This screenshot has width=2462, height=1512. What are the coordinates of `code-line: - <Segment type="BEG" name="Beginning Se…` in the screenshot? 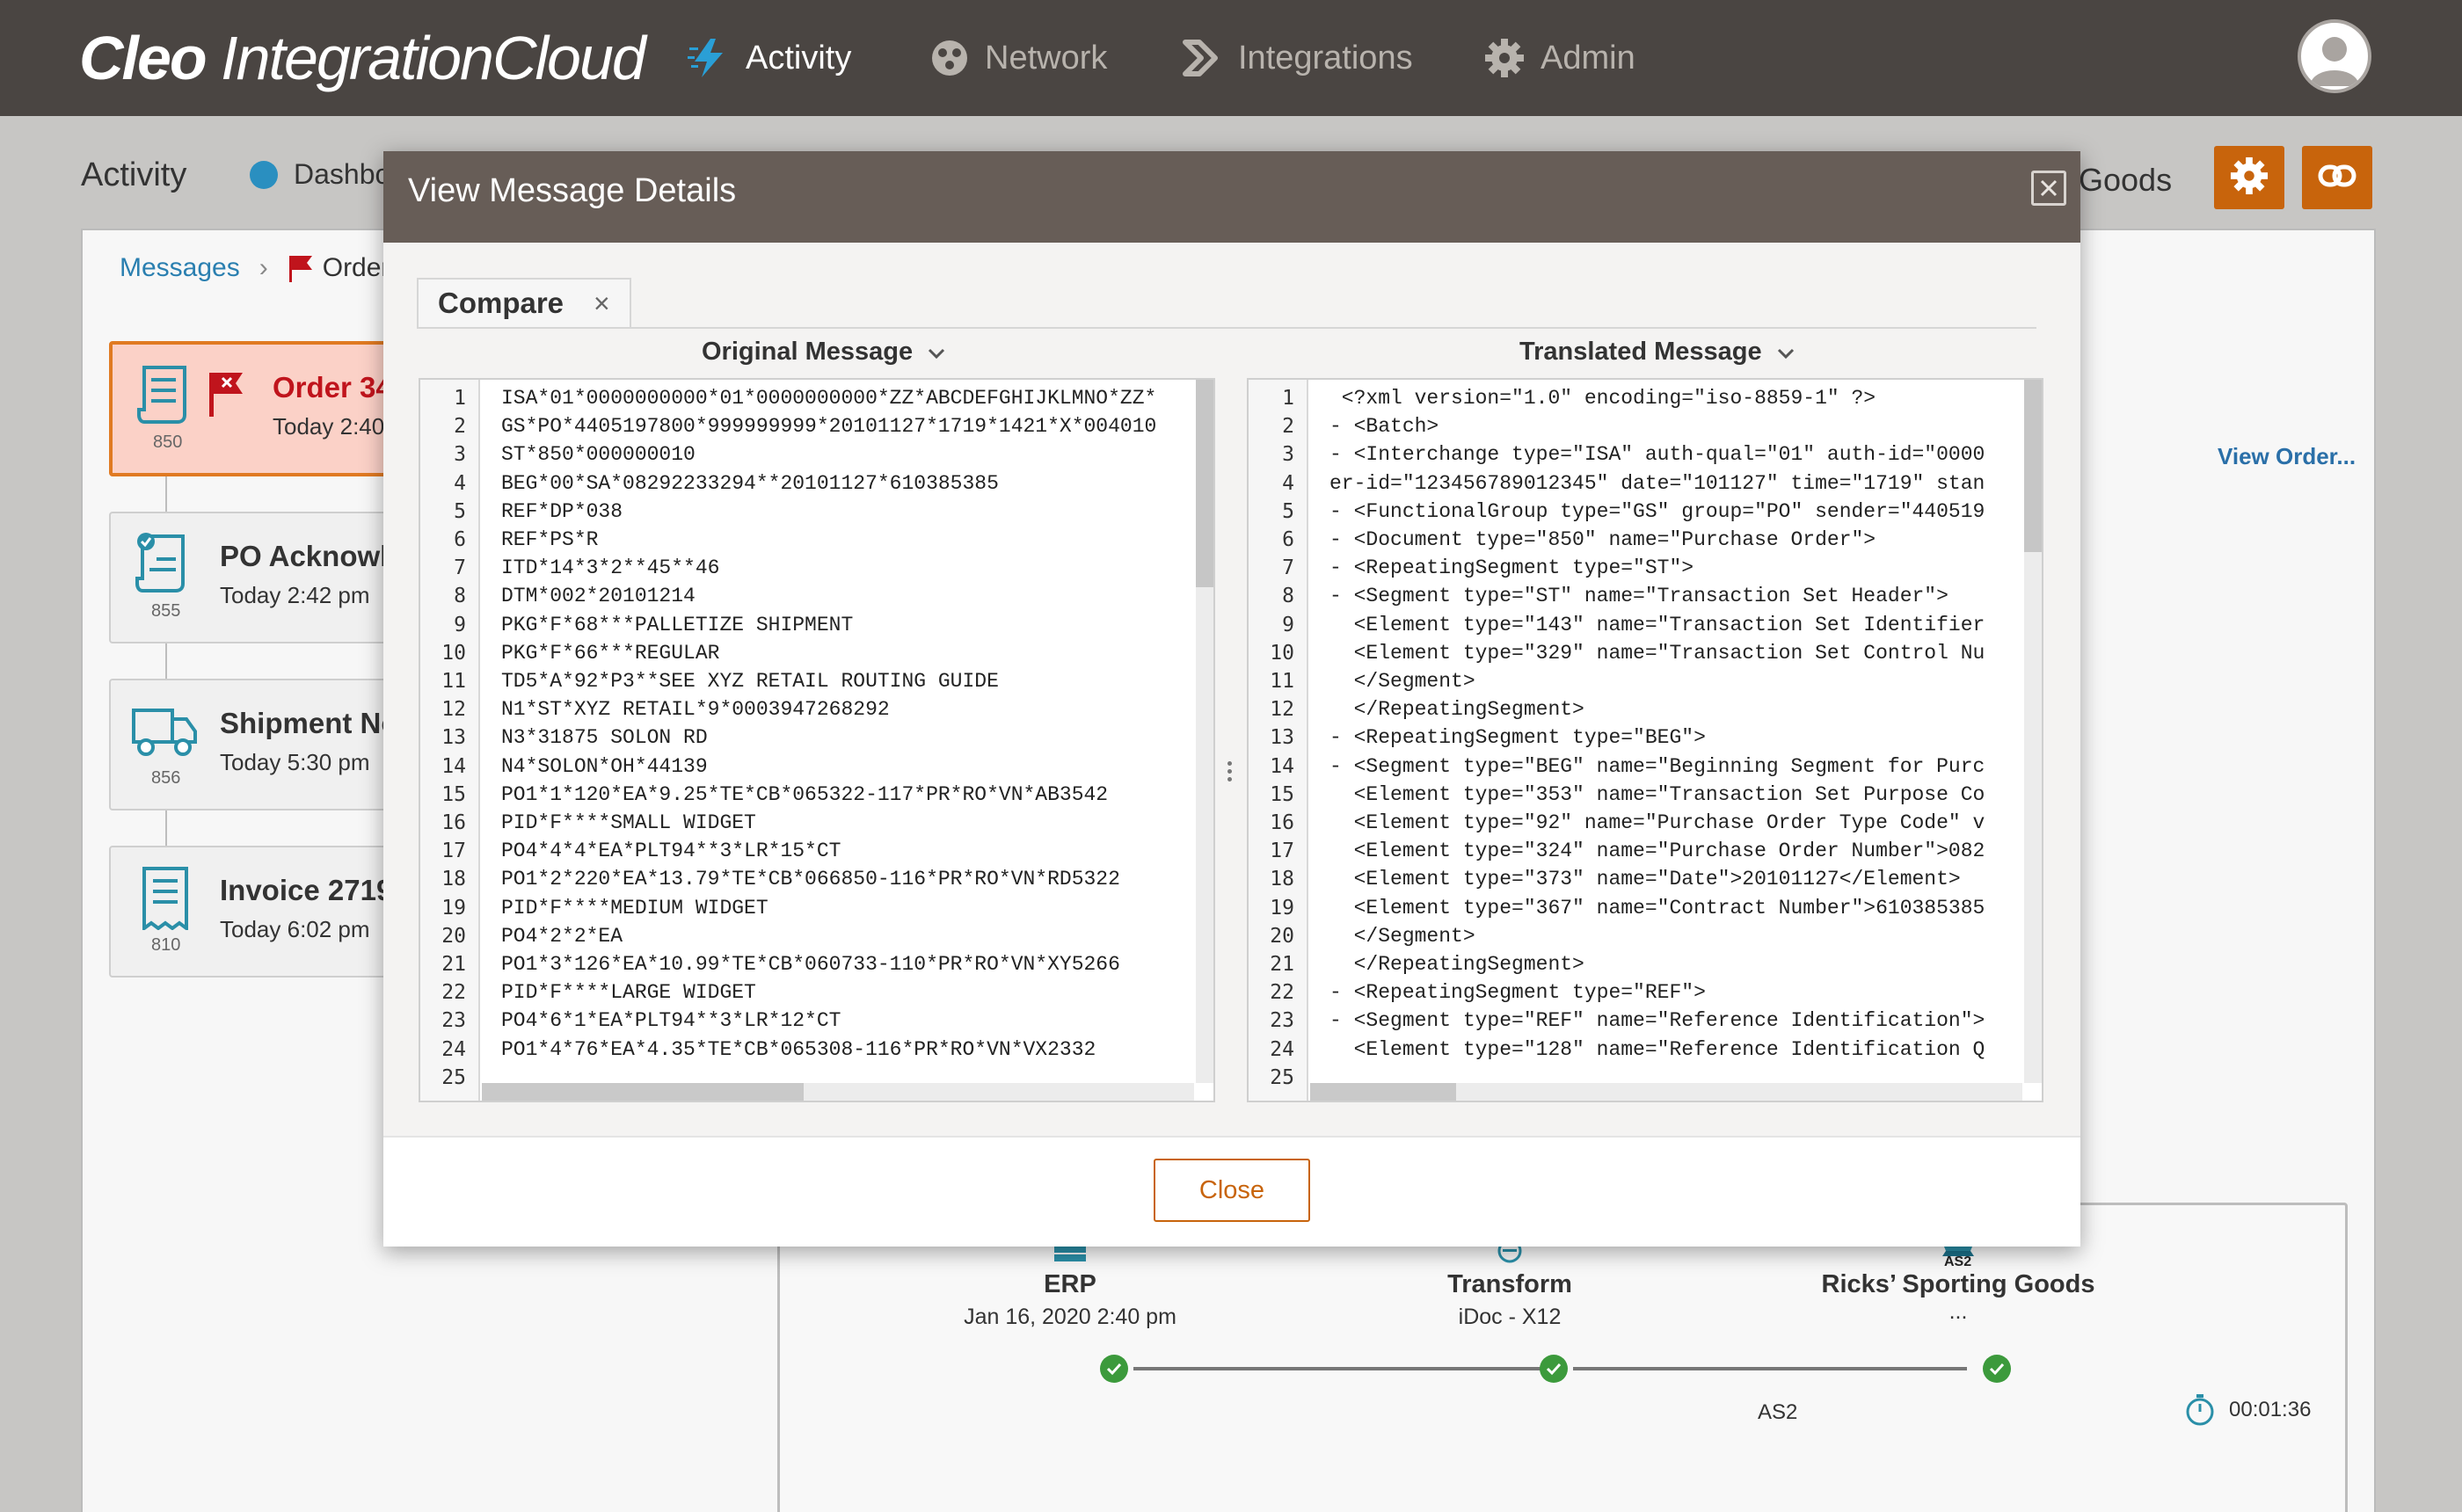 It's located at (1657, 766).